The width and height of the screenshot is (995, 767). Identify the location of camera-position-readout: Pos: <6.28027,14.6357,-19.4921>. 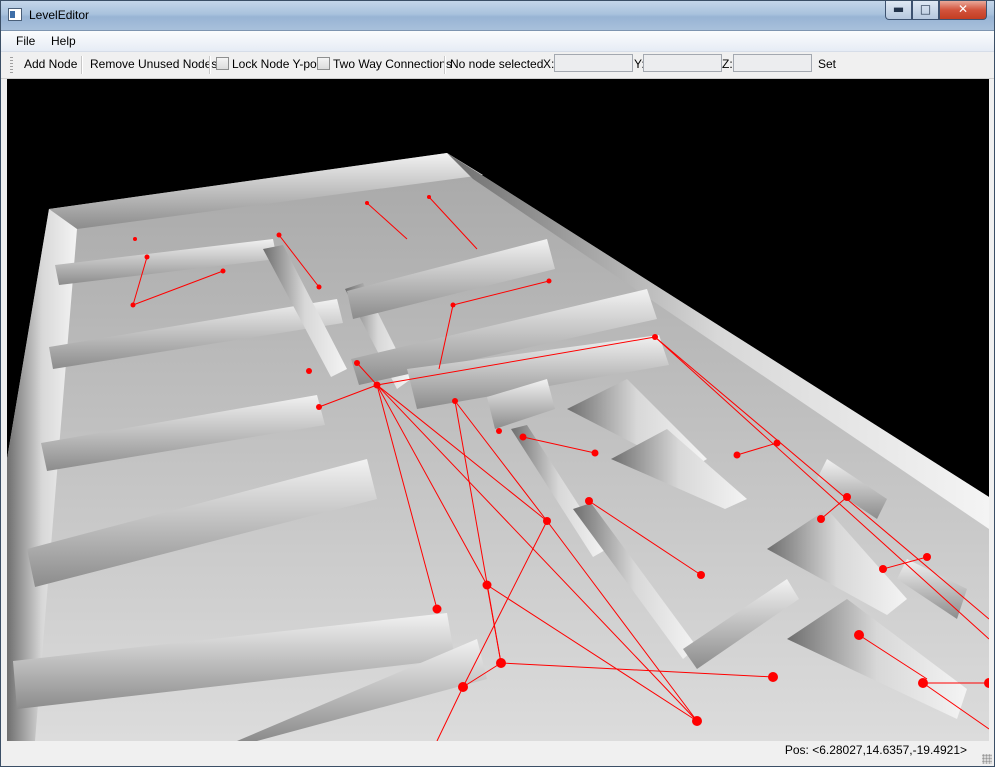
(875, 750).